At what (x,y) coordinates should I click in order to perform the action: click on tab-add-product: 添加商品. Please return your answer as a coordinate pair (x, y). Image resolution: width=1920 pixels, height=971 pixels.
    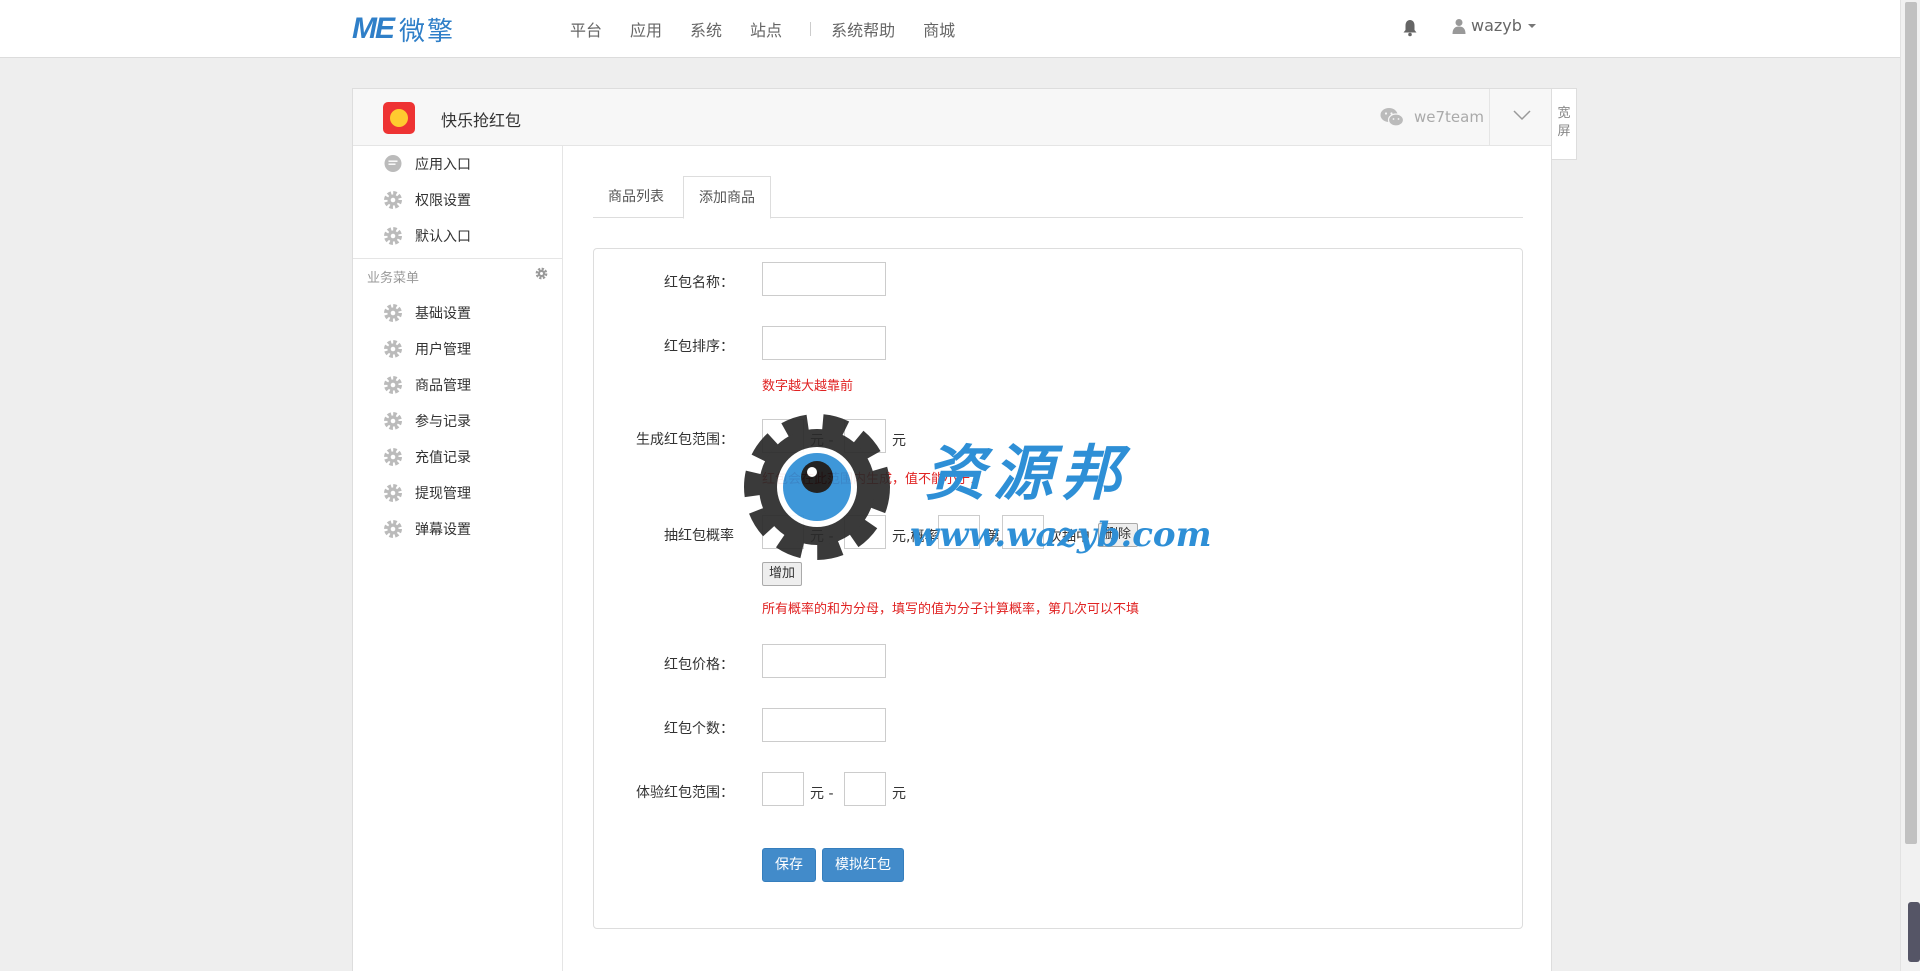
    Looking at the image, I should click on (727, 197).